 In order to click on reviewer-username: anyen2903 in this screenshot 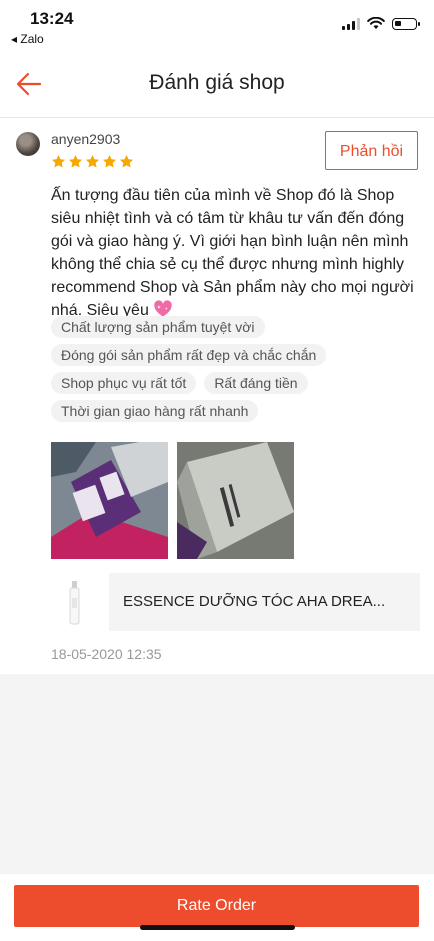, I will do `click(86, 139)`.